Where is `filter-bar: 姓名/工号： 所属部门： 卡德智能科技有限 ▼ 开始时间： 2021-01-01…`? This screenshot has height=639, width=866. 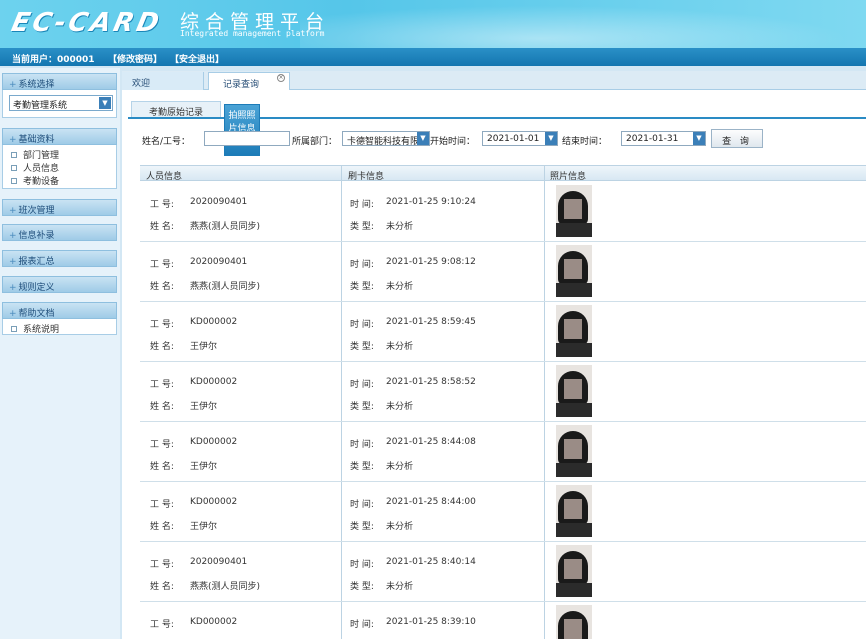
filter-bar: 姓名/工号： 所属部门： 卡德智能科技有限 ▼ 开始时间： 2021-01-01… is located at coordinates (497, 139).